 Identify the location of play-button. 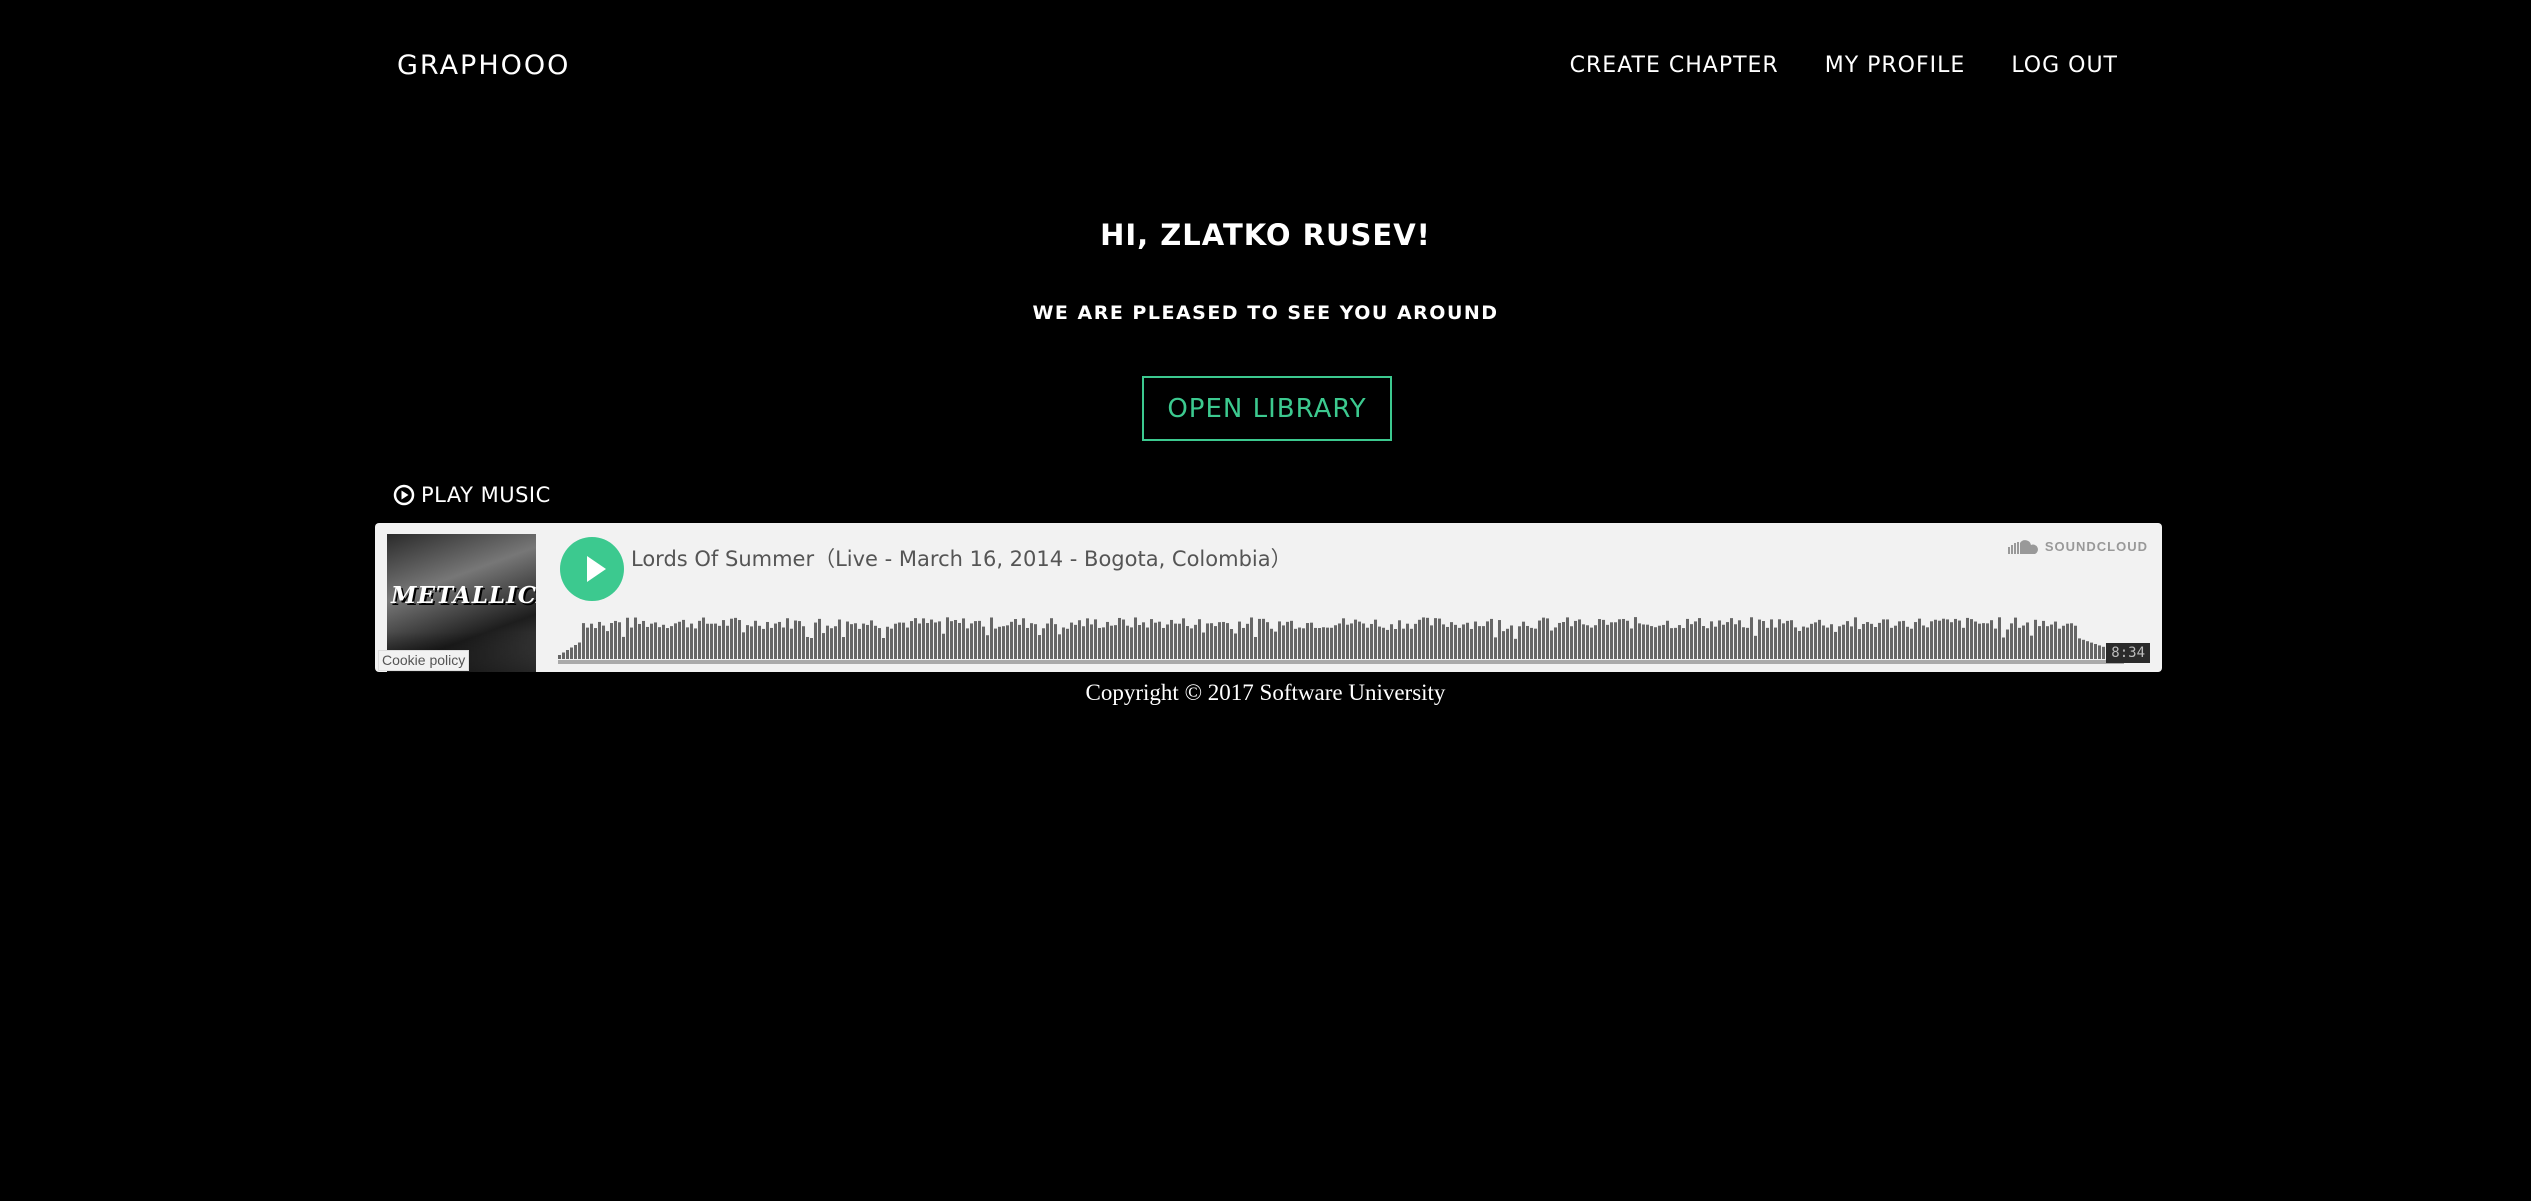
(592, 569).